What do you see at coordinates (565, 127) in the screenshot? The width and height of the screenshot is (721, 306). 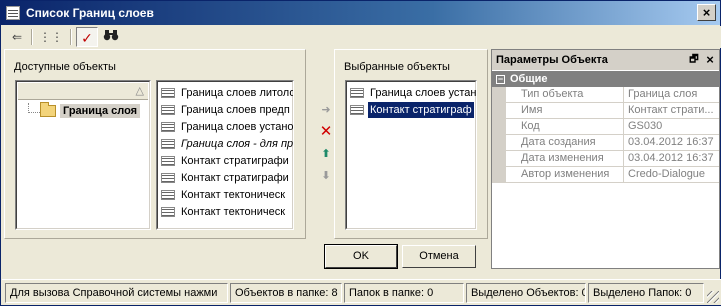 I see `property-name: Код` at bounding box center [565, 127].